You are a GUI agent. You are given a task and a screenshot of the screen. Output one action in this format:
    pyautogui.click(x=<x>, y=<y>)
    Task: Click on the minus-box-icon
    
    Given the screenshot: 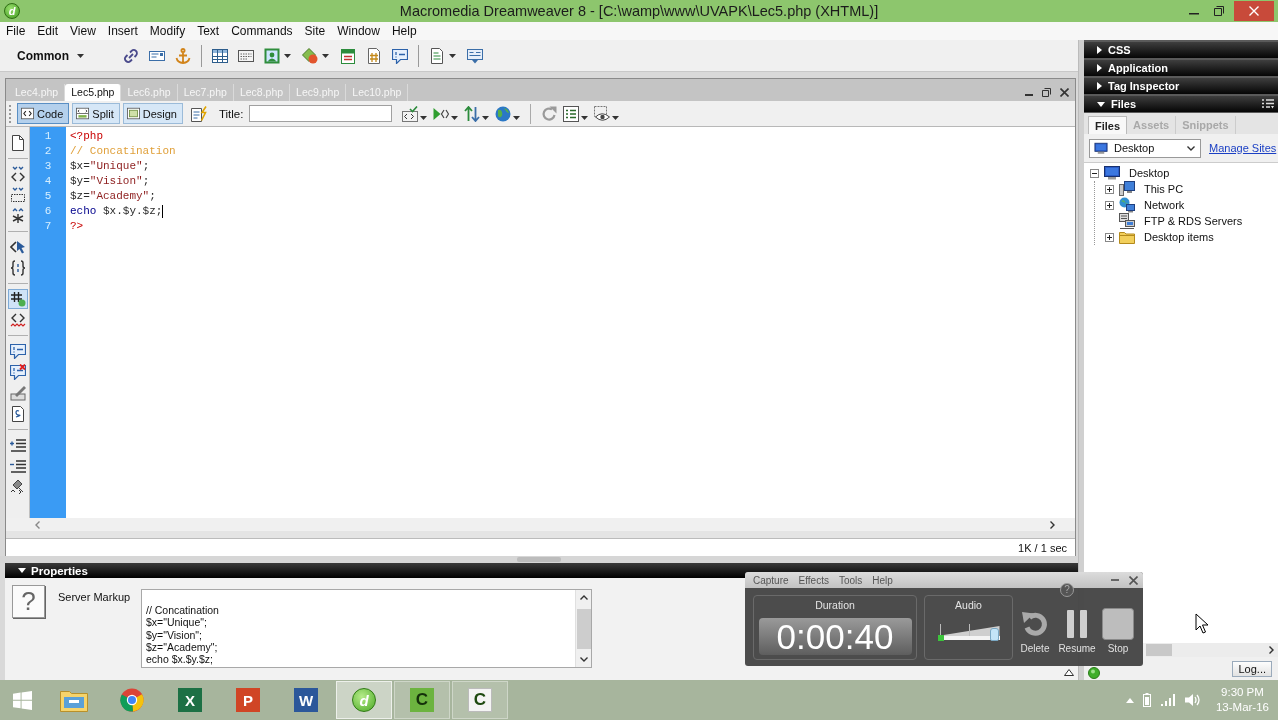 What is the action you would take?
    pyautogui.click(x=1094, y=173)
    